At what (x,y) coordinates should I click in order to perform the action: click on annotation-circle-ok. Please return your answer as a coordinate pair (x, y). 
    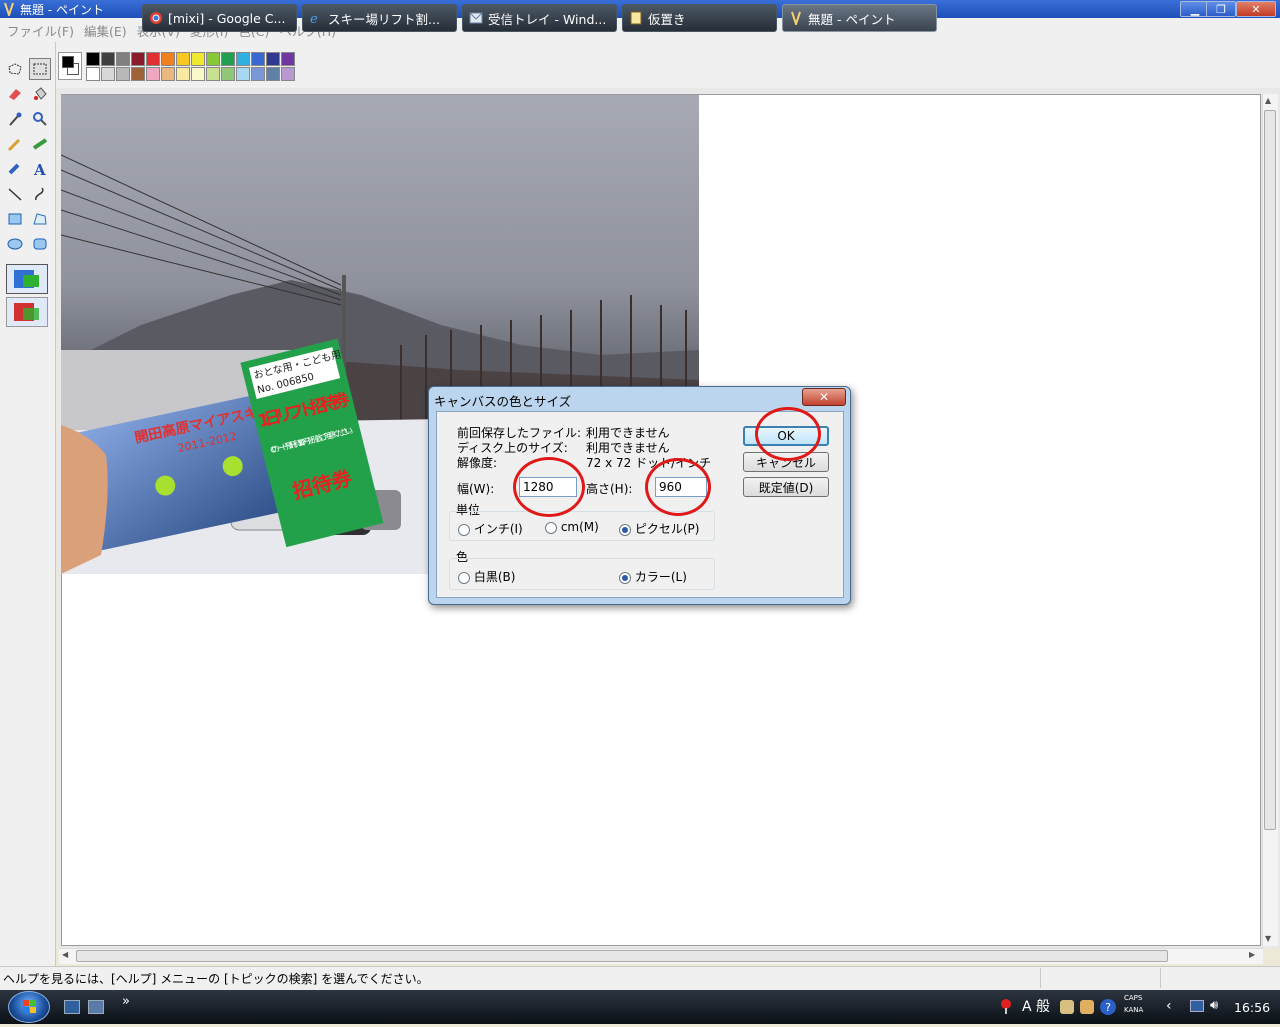
    Looking at the image, I should click on (788, 434).